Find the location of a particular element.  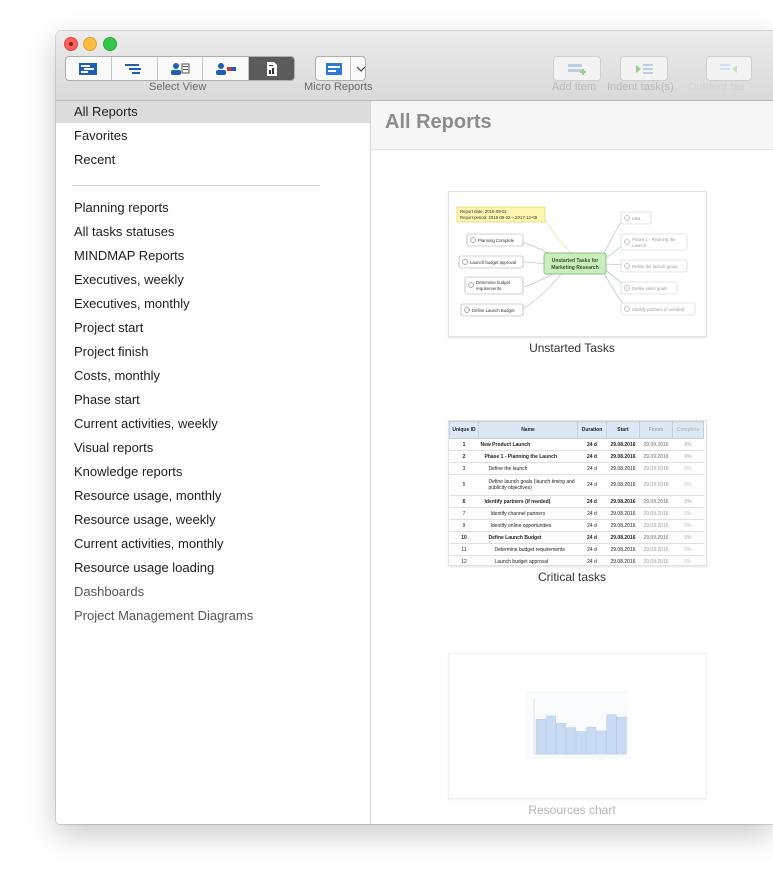

add-item-label: Add Item is located at coordinates (574, 87).